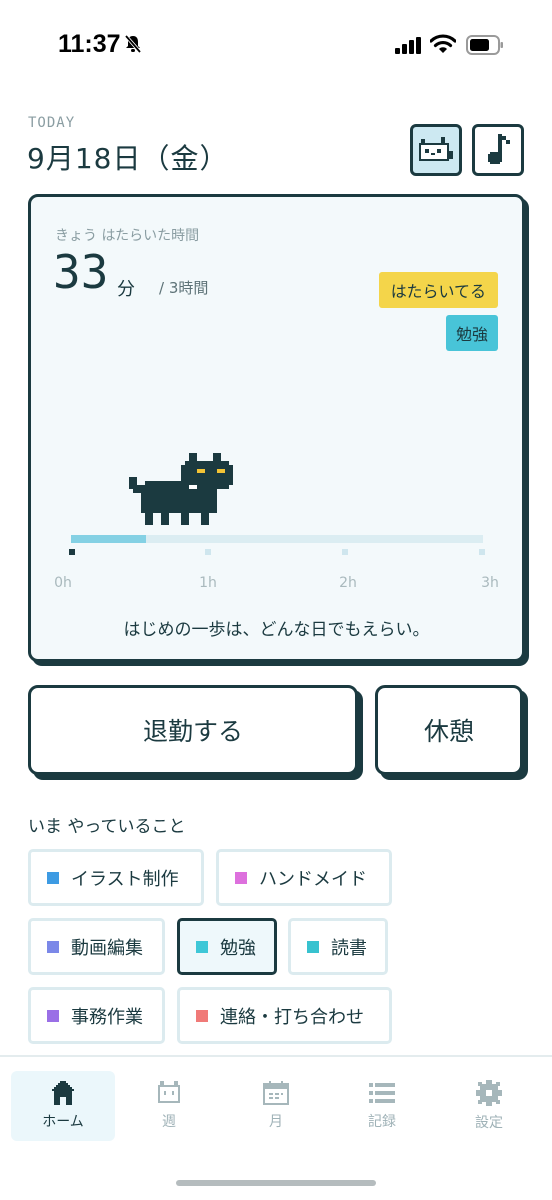 This screenshot has height=1200, width=552. Describe the element at coordinates (63, 1093) in the screenshot. I see `home-icon` at that location.